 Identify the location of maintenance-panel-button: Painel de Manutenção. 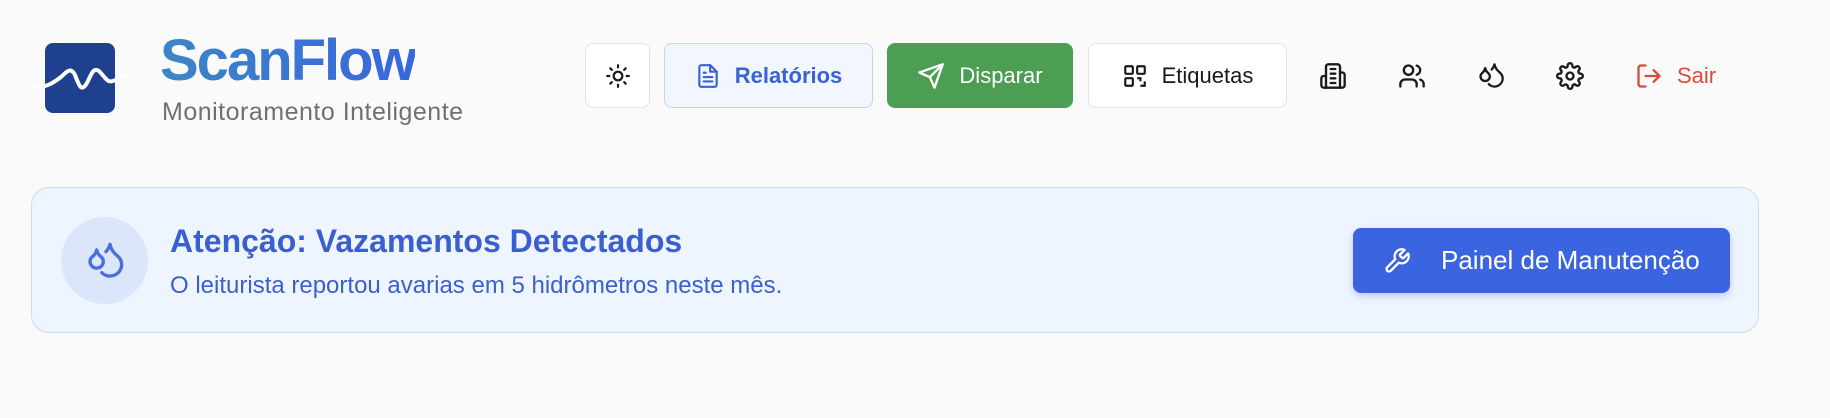
(1541, 260).